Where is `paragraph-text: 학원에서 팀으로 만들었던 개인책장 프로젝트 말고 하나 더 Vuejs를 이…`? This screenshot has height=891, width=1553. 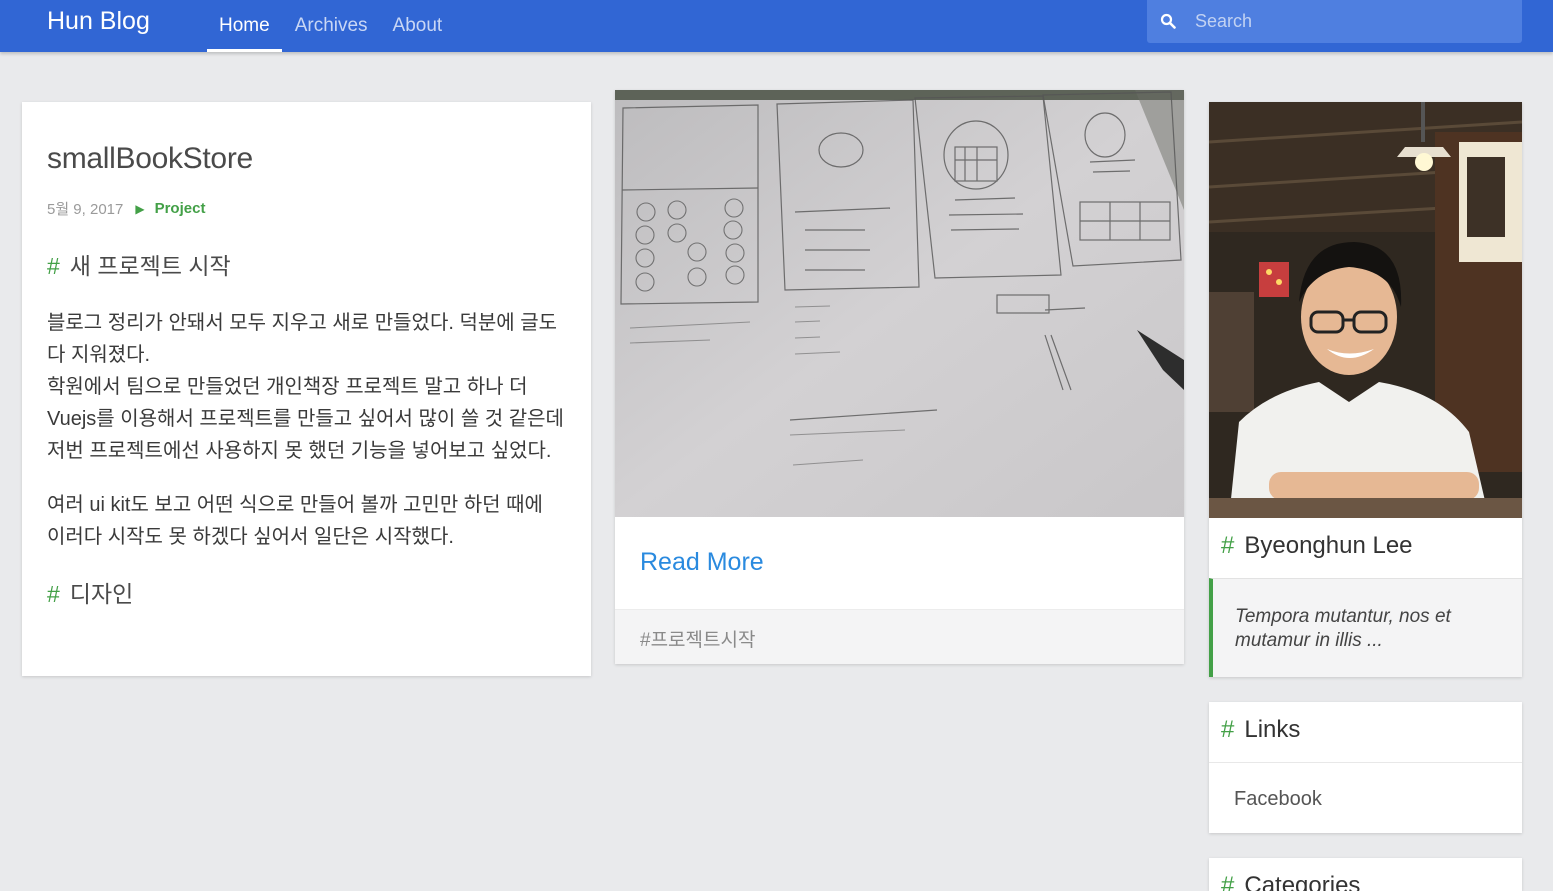
paragraph-text: 학원에서 팀으로 만들었던 개인책장 프로젝트 말고 하나 더 Vuejs를 이… is located at coordinates (305, 419).